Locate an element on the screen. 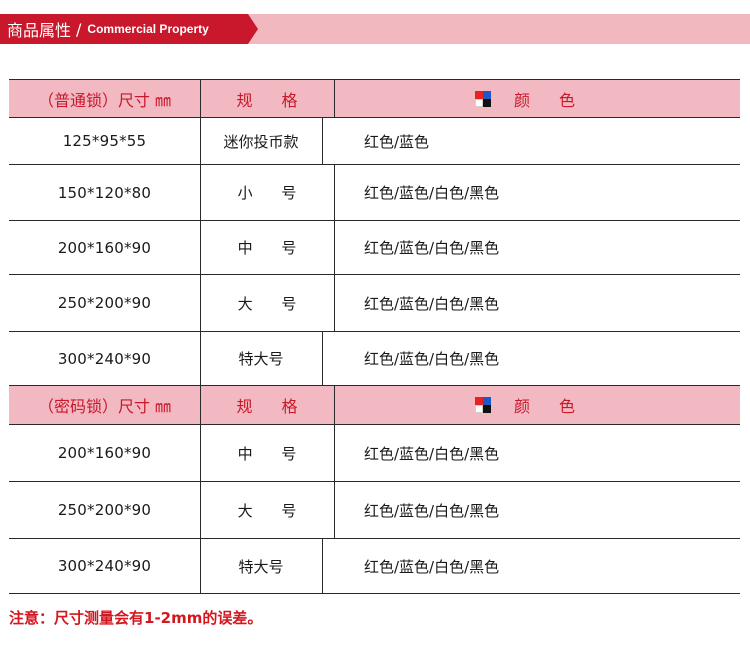 The width and height of the screenshot is (750, 655). table-header-row: （密码锁）尺寸 ㎜ 规 格 颜 色 is located at coordinates (374, 405).